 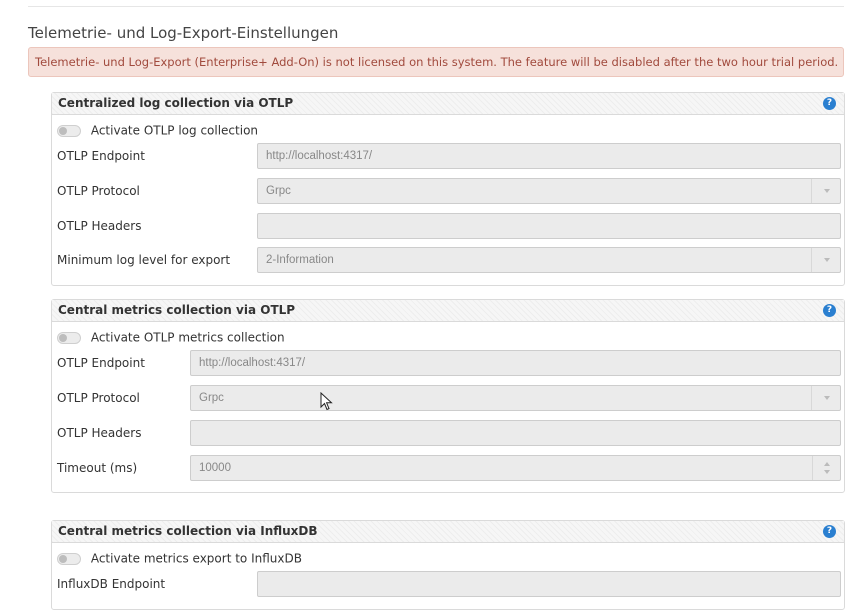 What do you see at coordinates (69, 558) in the screenshot?
I see `activate-influxdb-toggle` at bounding box center [69, 558].